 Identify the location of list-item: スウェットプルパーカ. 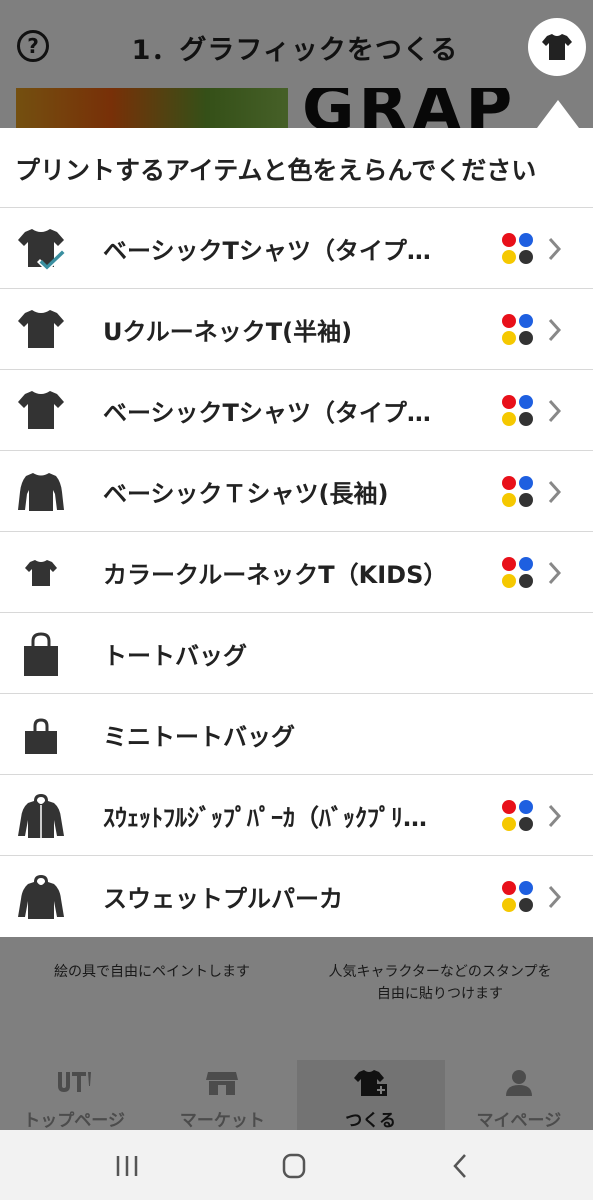
(296, 896).